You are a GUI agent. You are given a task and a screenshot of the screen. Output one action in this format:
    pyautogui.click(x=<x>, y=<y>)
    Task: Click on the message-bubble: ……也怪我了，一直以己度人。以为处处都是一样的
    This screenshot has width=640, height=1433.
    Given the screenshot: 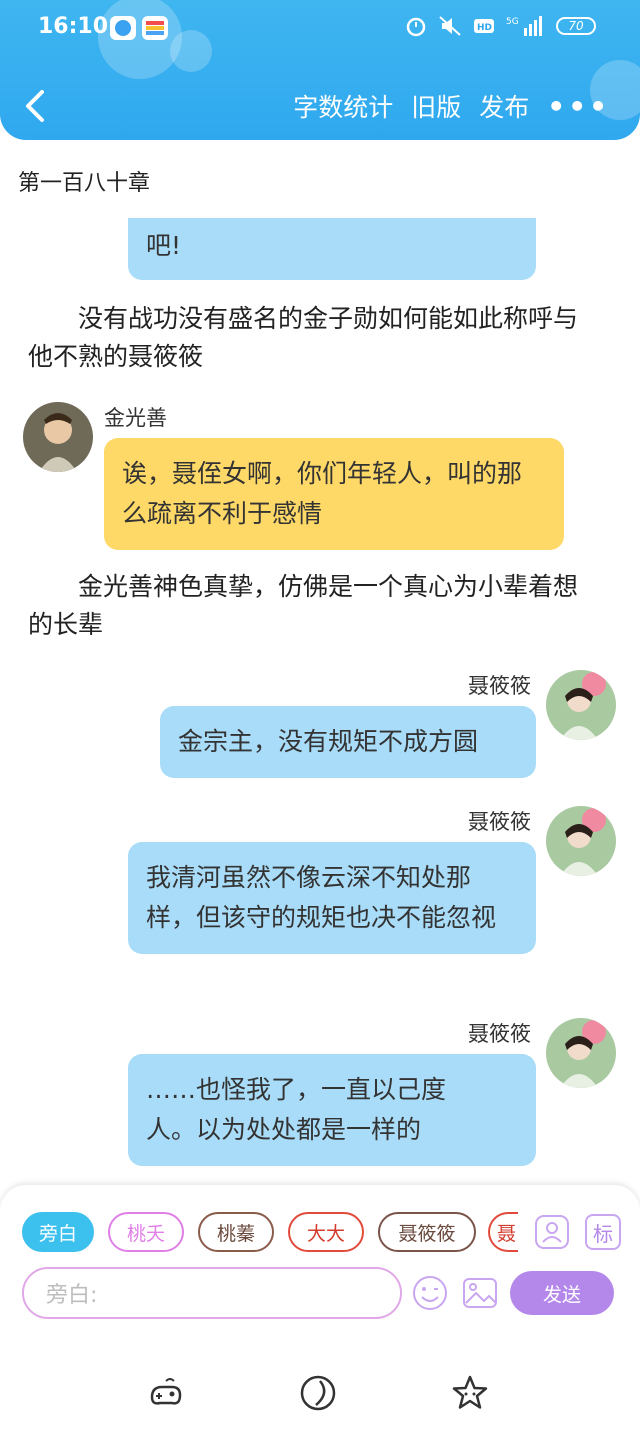 What is the action you would take?
    pyautogui.click(x=332, y=1110)
    